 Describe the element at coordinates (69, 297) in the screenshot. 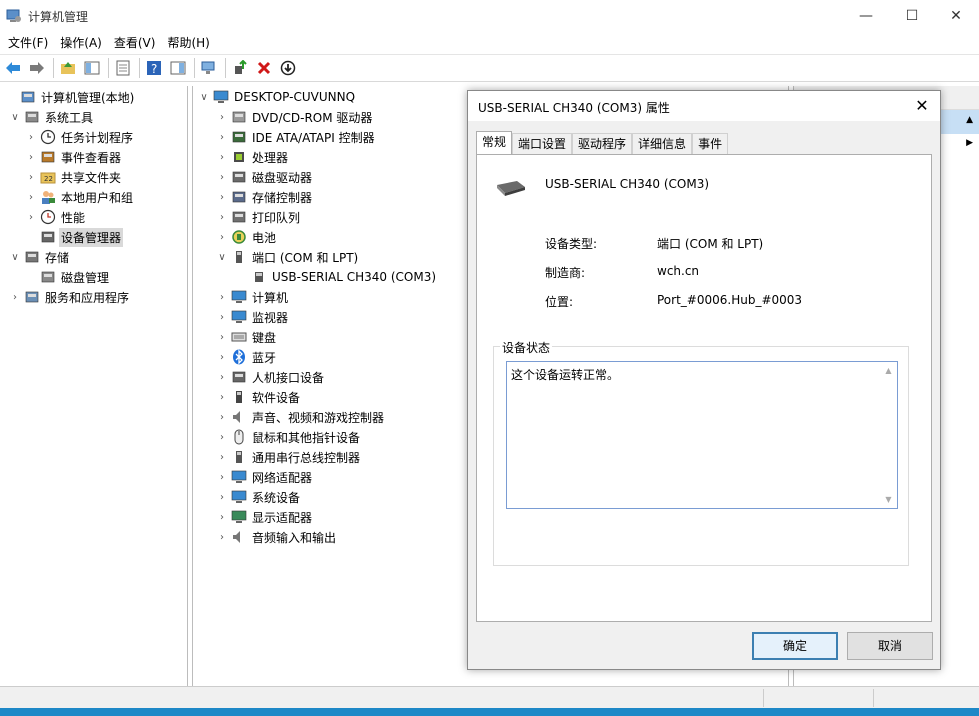

I see `nav-tree-item: › 服务和应用程序` at that location.